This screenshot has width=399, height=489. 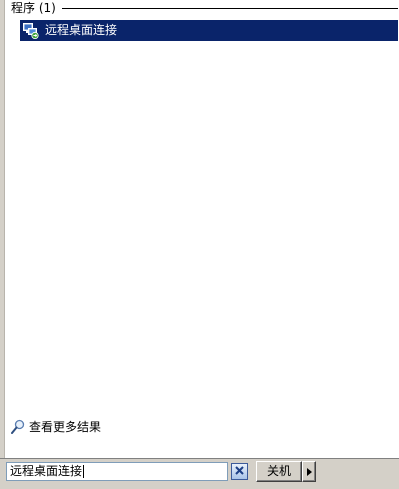 I want to click on magnifier-icon, so click(x=18, y=427).